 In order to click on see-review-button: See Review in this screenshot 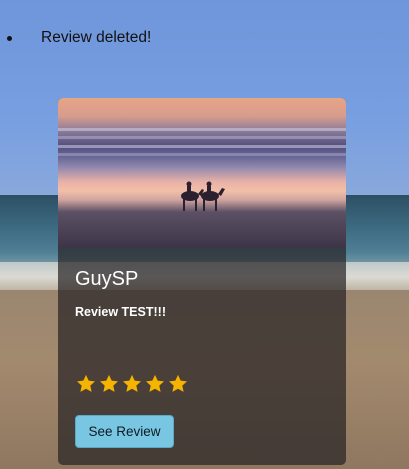, I will do `click(124, 431)`.